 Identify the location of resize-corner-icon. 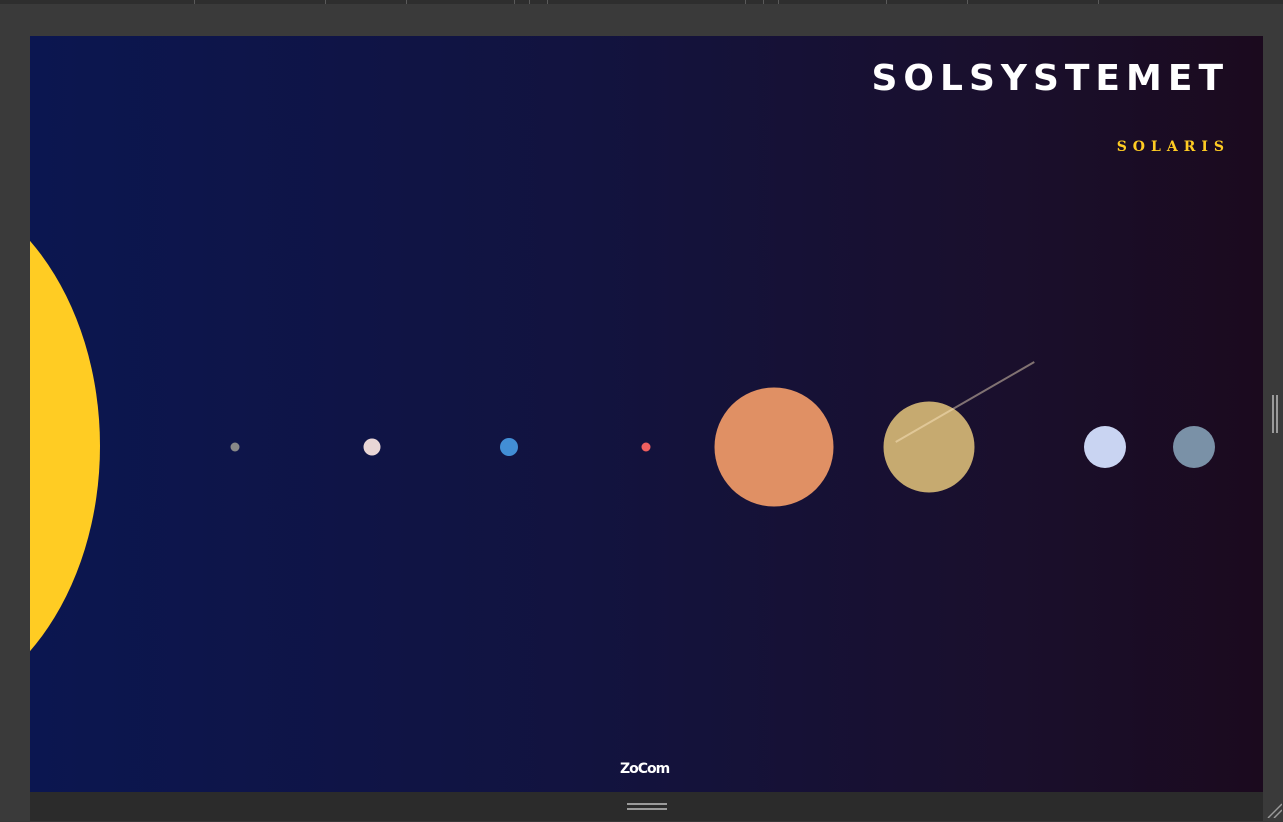
(1274, 810).